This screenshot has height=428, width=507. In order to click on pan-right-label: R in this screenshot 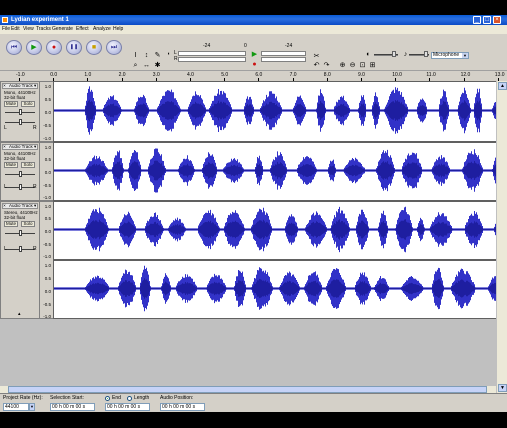, I will do `click(35, 128)`.